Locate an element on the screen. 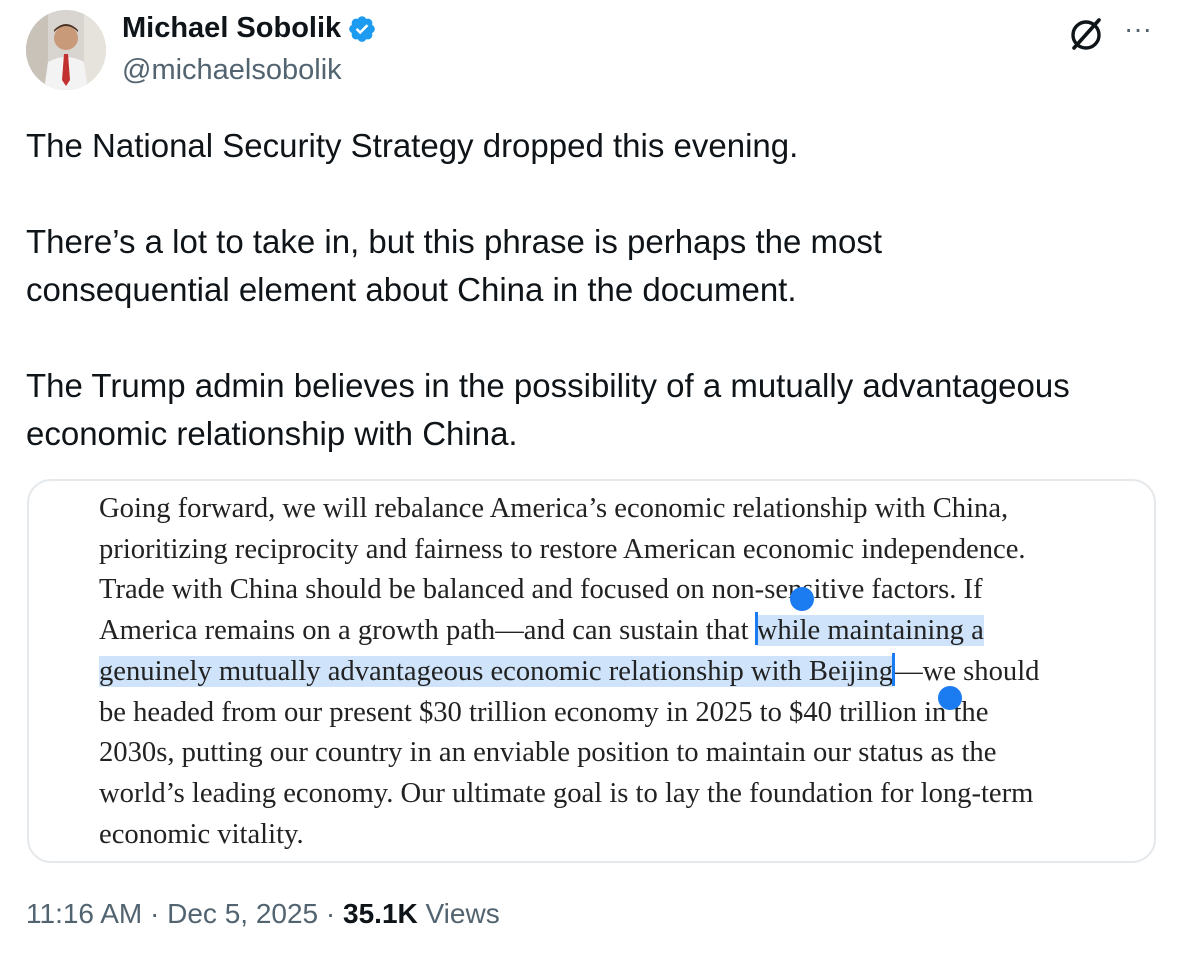 The height and width of the screenshot is (958, 1180). tweet-date: Dec 5, 2025 is located at coordinates (242, 913).